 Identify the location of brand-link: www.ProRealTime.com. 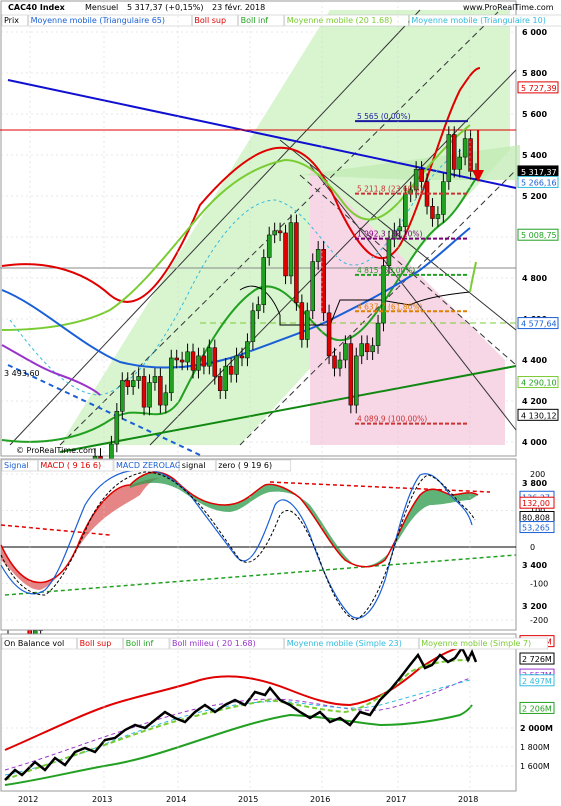
(508, 7).